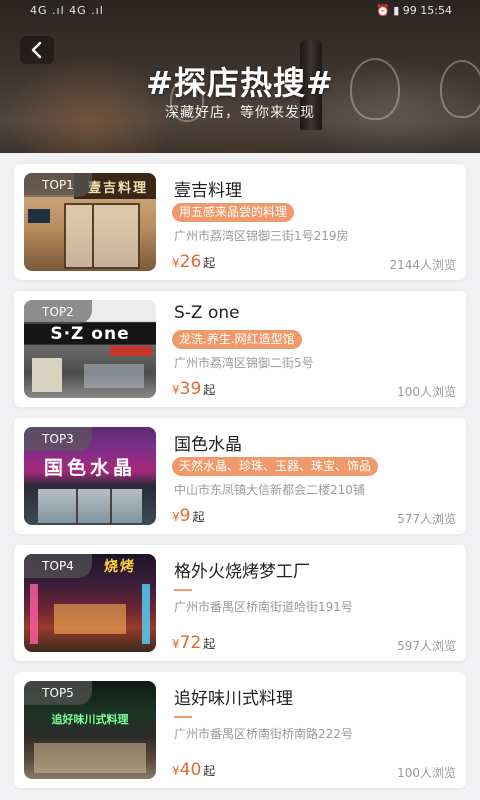 This screenshot has height=800, width=480. Describe the element at coordinates (190, 262) in the screenshot. I see `price-value: 26` at that location.